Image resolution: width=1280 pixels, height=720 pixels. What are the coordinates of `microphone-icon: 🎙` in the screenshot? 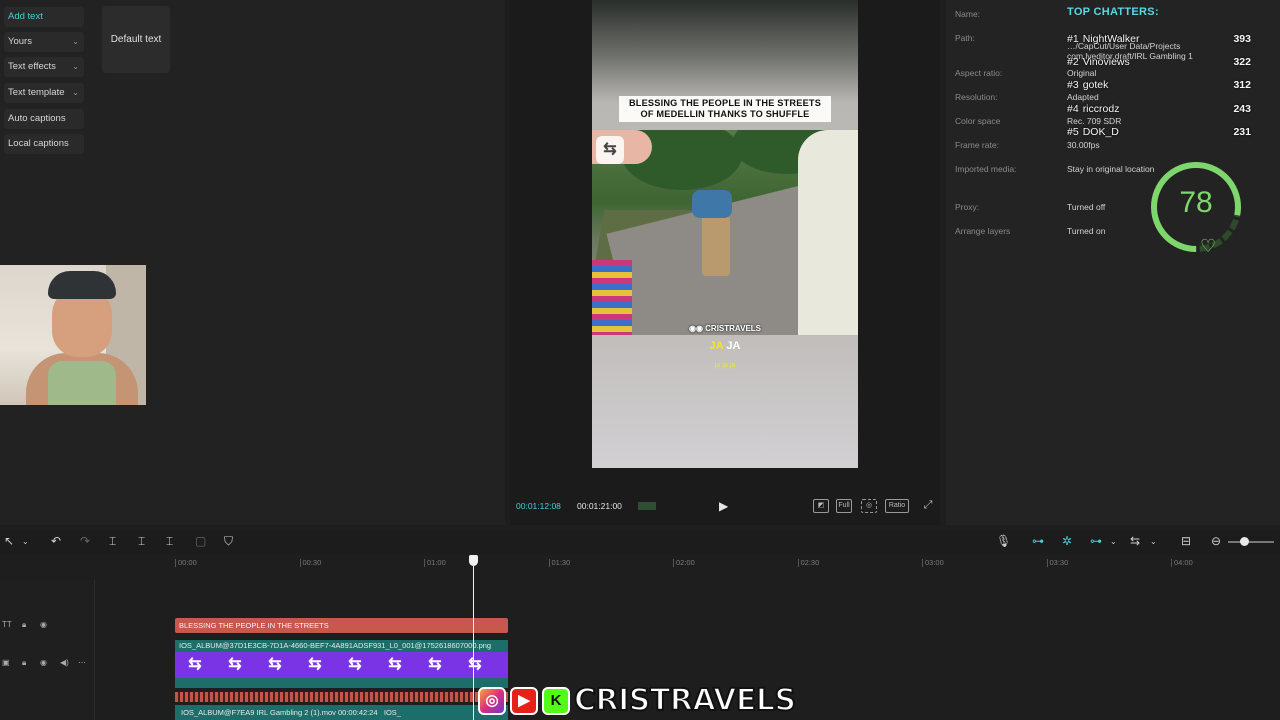 It's located at (1003, 541).